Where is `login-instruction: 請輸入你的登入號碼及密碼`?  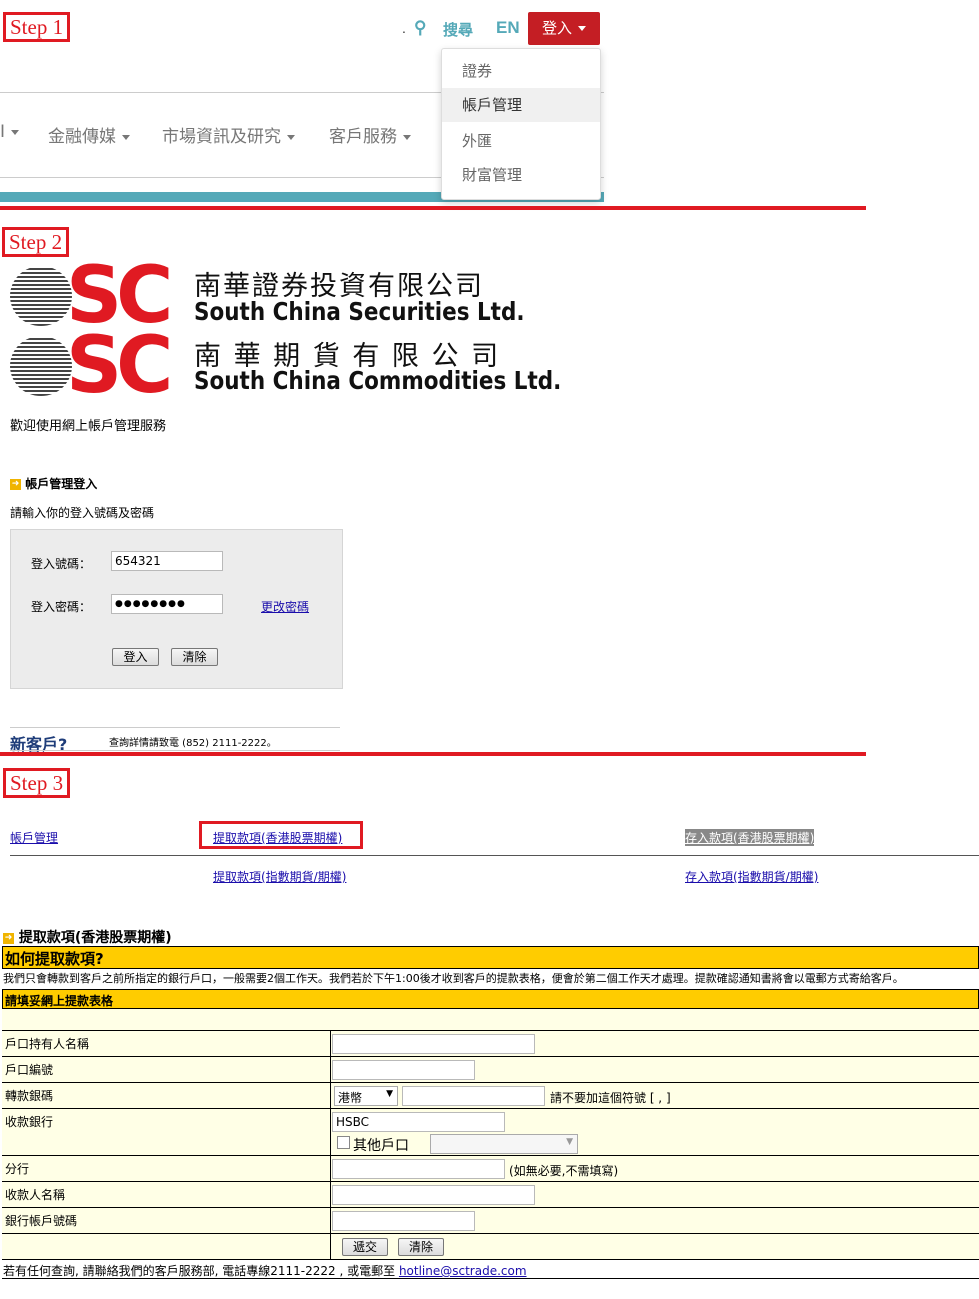
login-instruction: 請輸入你的登入號碼及密碼 is located at coordinates (82, 513).